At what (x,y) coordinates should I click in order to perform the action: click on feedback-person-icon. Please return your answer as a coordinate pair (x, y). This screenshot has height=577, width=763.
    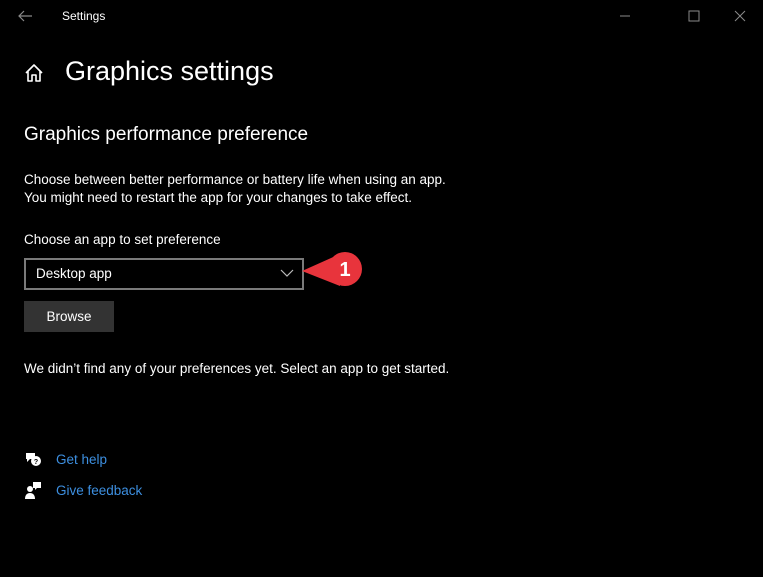
    Looking at the image, I should click on (33, 490).